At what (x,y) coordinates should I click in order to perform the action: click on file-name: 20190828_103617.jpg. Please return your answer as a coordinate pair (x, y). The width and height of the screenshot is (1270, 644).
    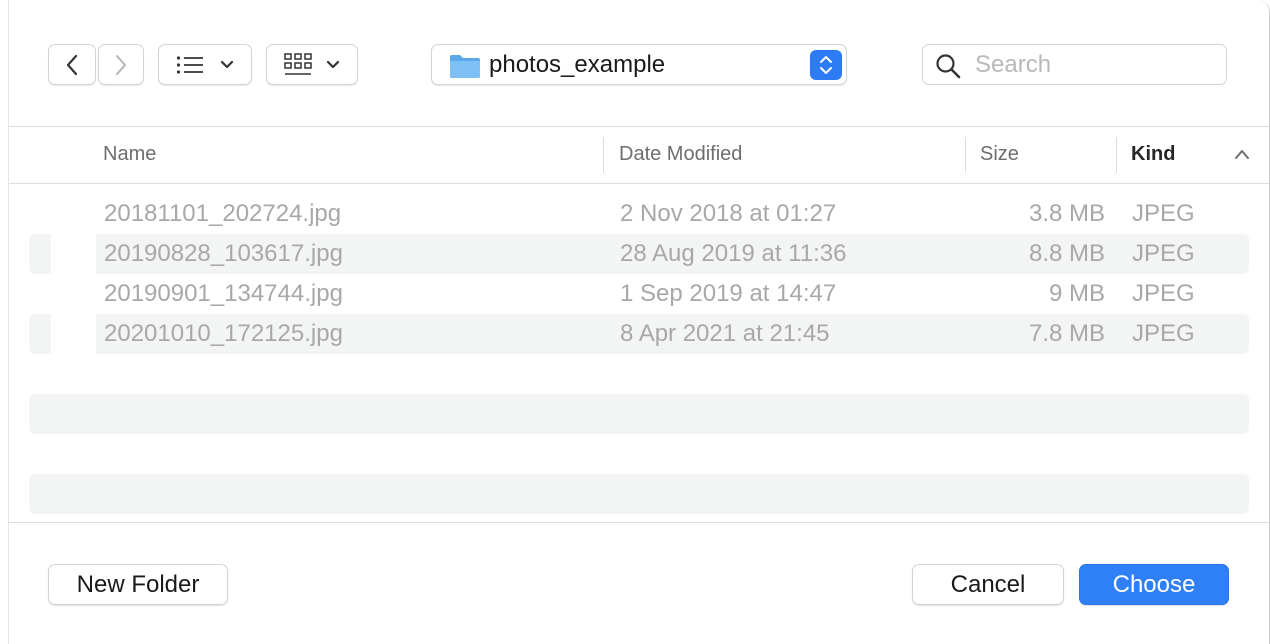
    Looking at the image, I should click on (223, 253).